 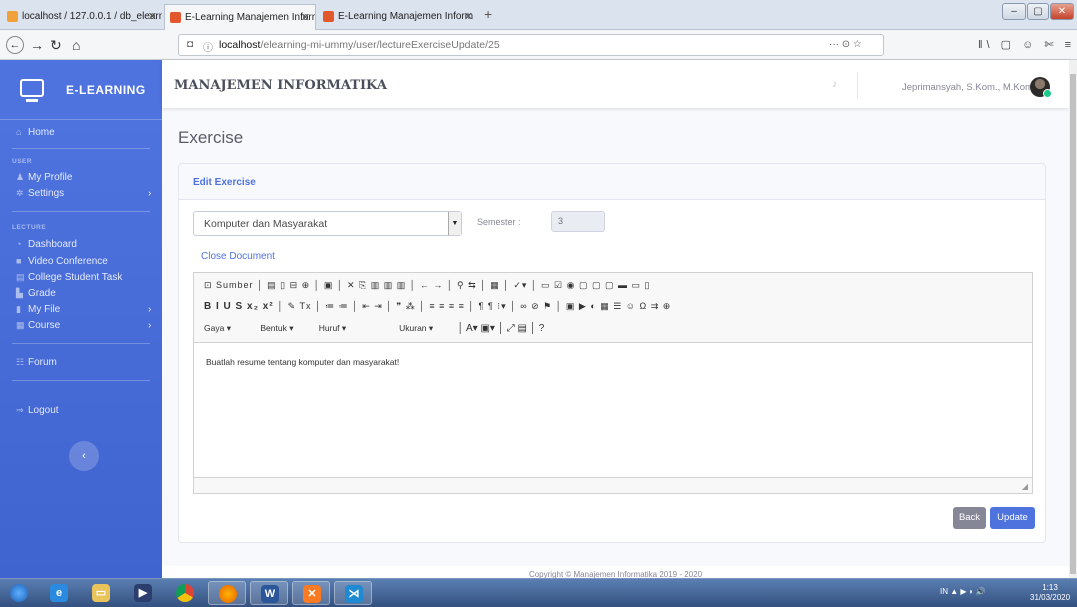 What do you see at coordinates (967, 87) in the screenshot?
I see `user-name: Jeprimansyah, S.Kom., M.Kom` at bounding box center [967, 87].